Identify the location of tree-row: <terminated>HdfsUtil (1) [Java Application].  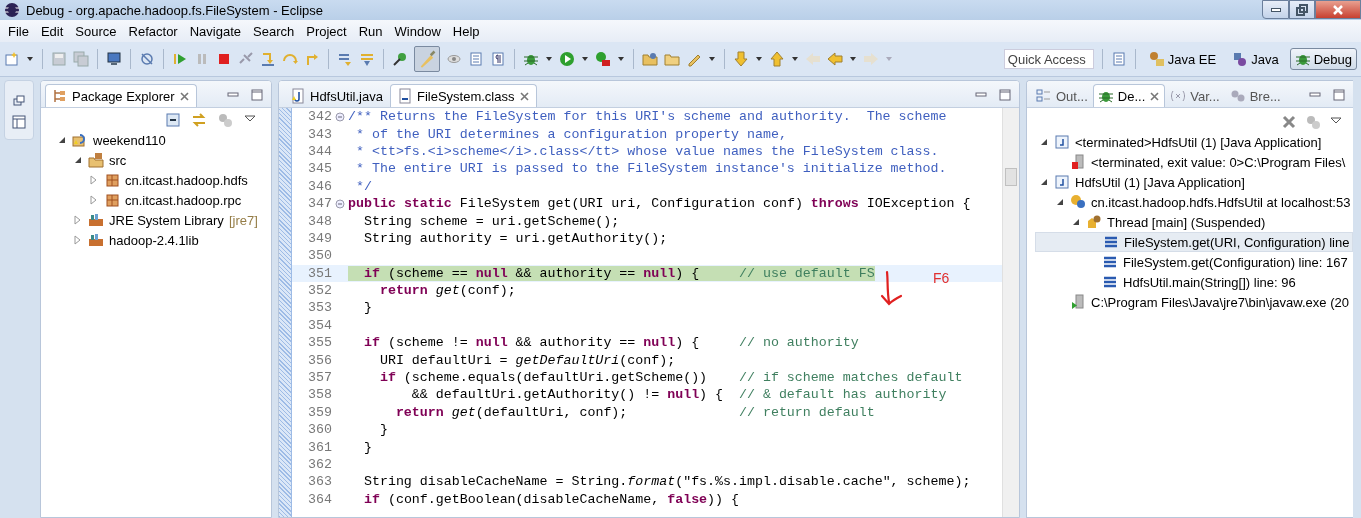
(1194, 142).